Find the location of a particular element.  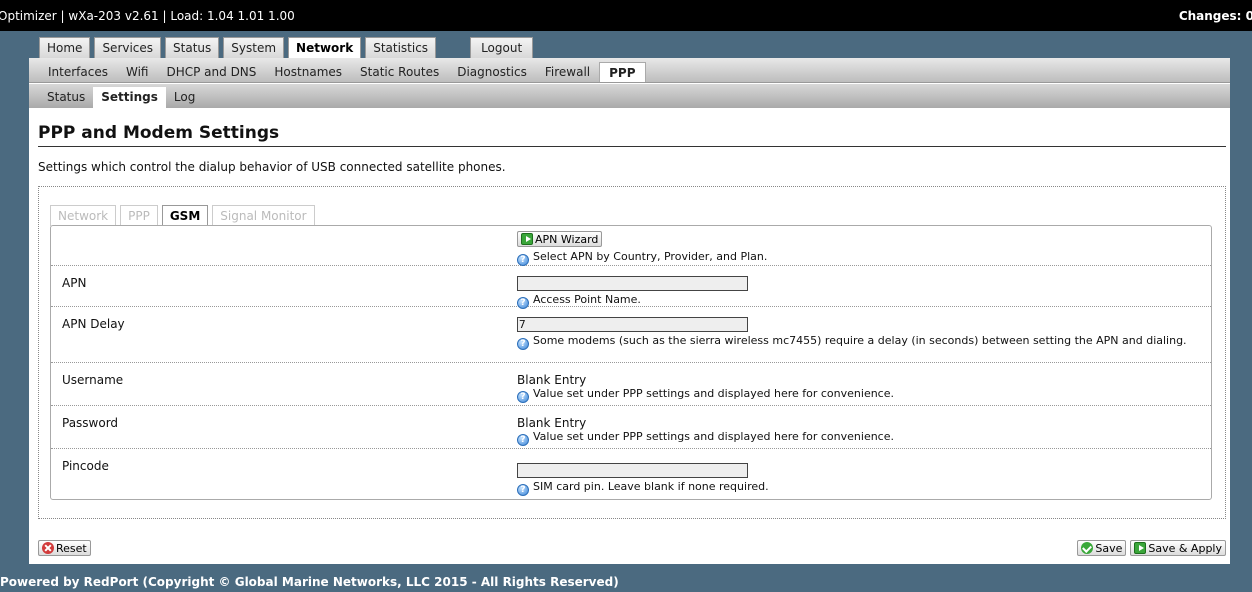

reset-icon is located at coordinates (48, 548).